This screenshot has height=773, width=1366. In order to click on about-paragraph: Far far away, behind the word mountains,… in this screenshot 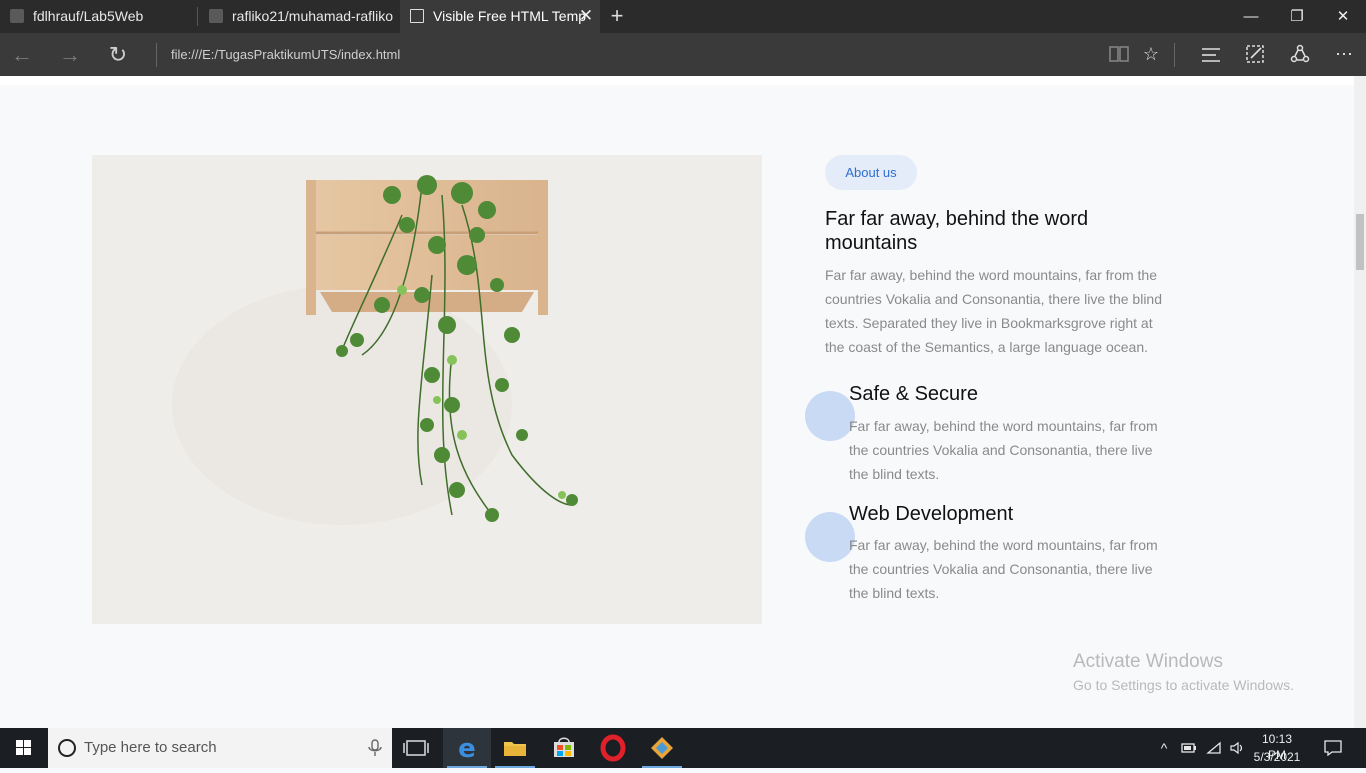, I will do `click(993, 311)`.